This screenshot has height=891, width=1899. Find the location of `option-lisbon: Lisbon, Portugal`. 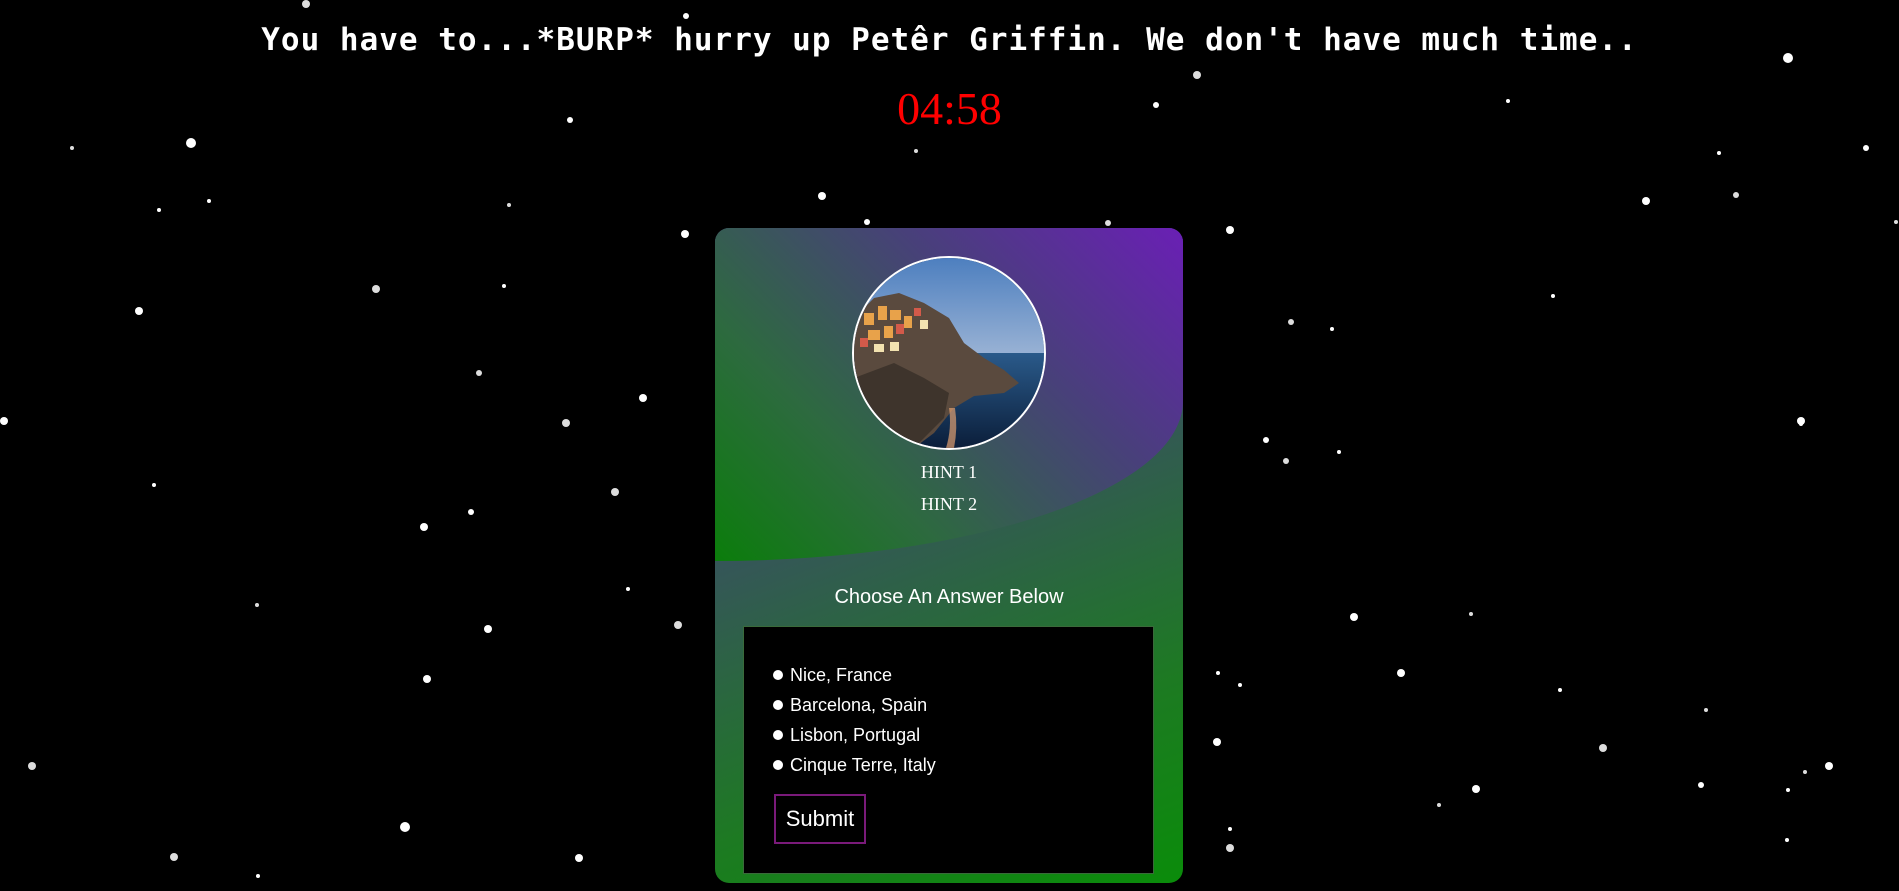

option-lisbon: Lisbon, Portugal is located at coordinates (854, 735).